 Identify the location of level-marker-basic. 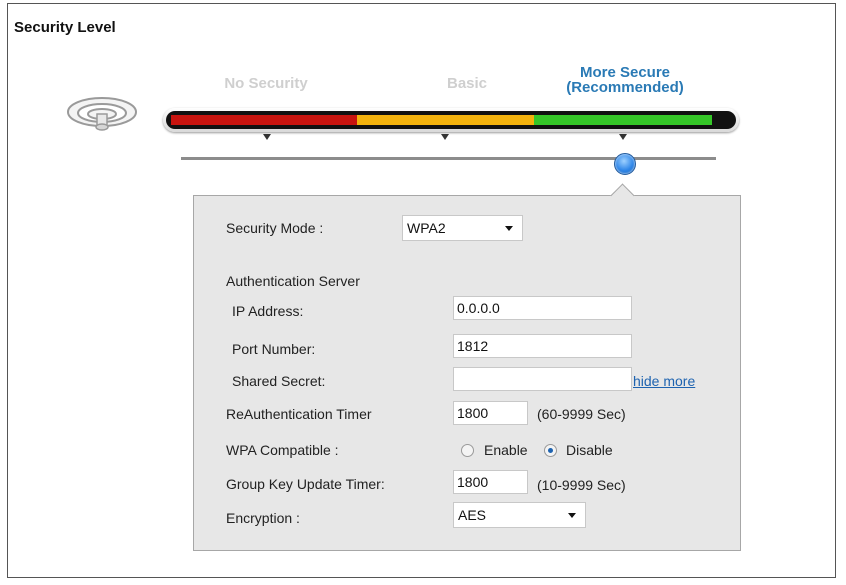
(445, 137).